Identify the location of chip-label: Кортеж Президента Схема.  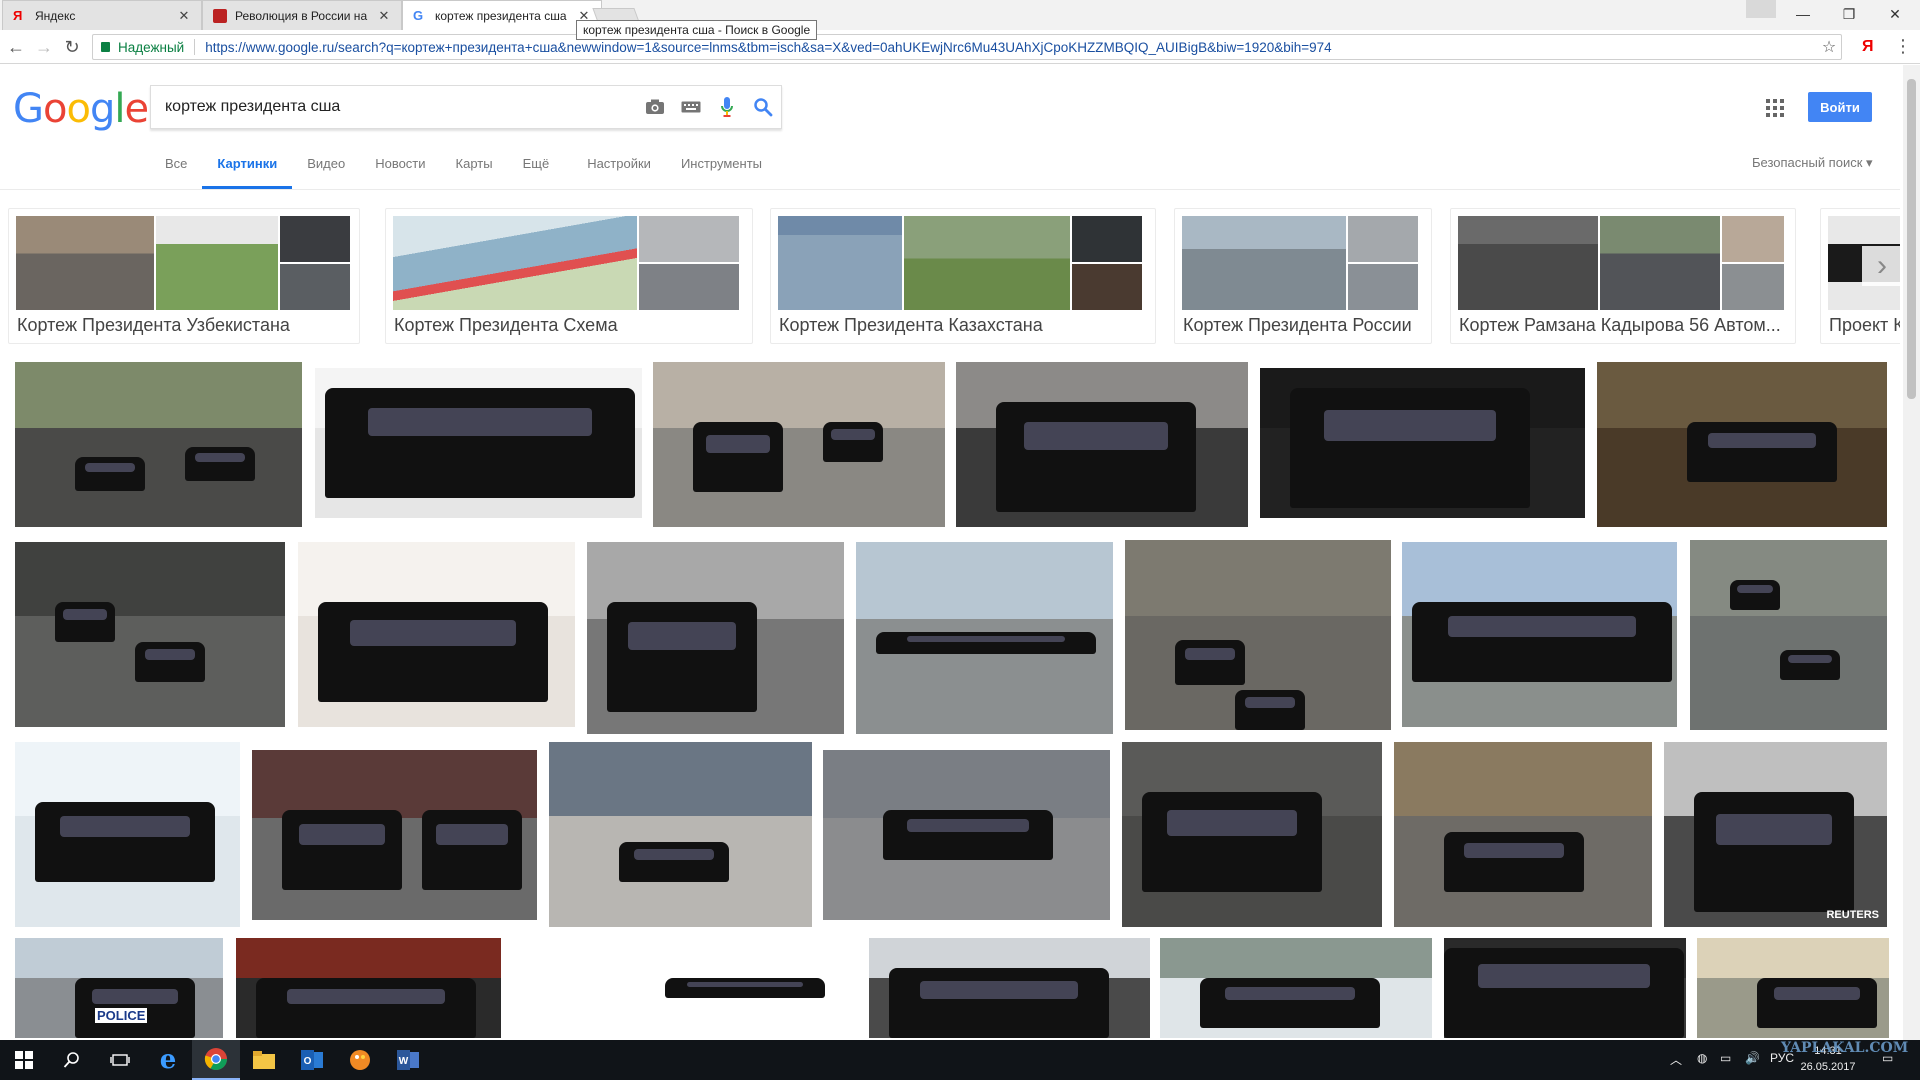
(506, 325).